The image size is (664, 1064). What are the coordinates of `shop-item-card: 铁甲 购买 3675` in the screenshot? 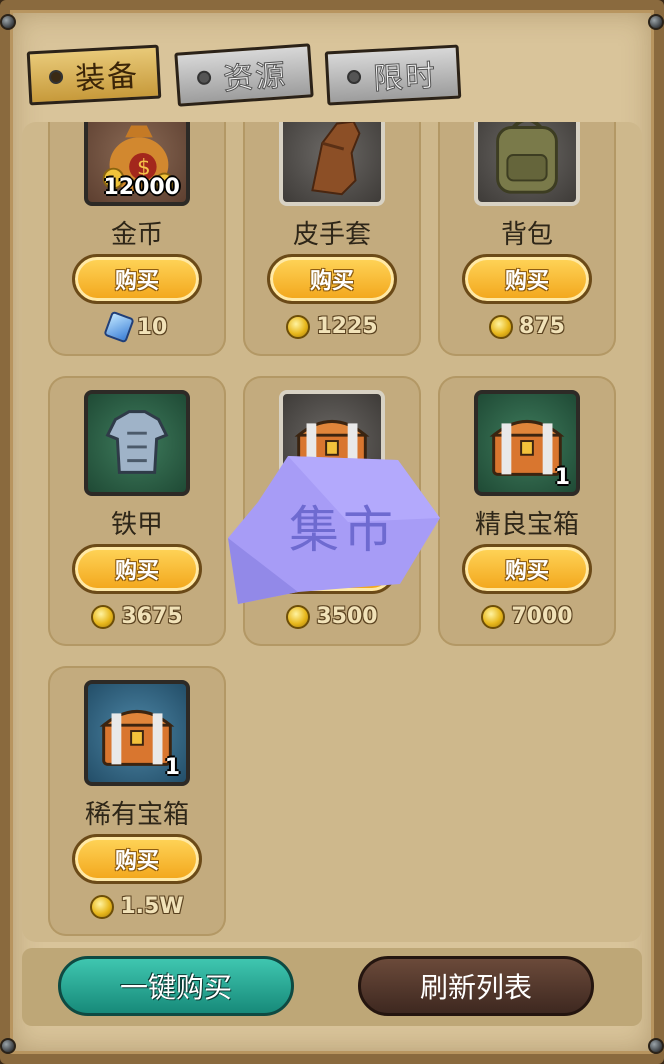 It's located at (137, 511).